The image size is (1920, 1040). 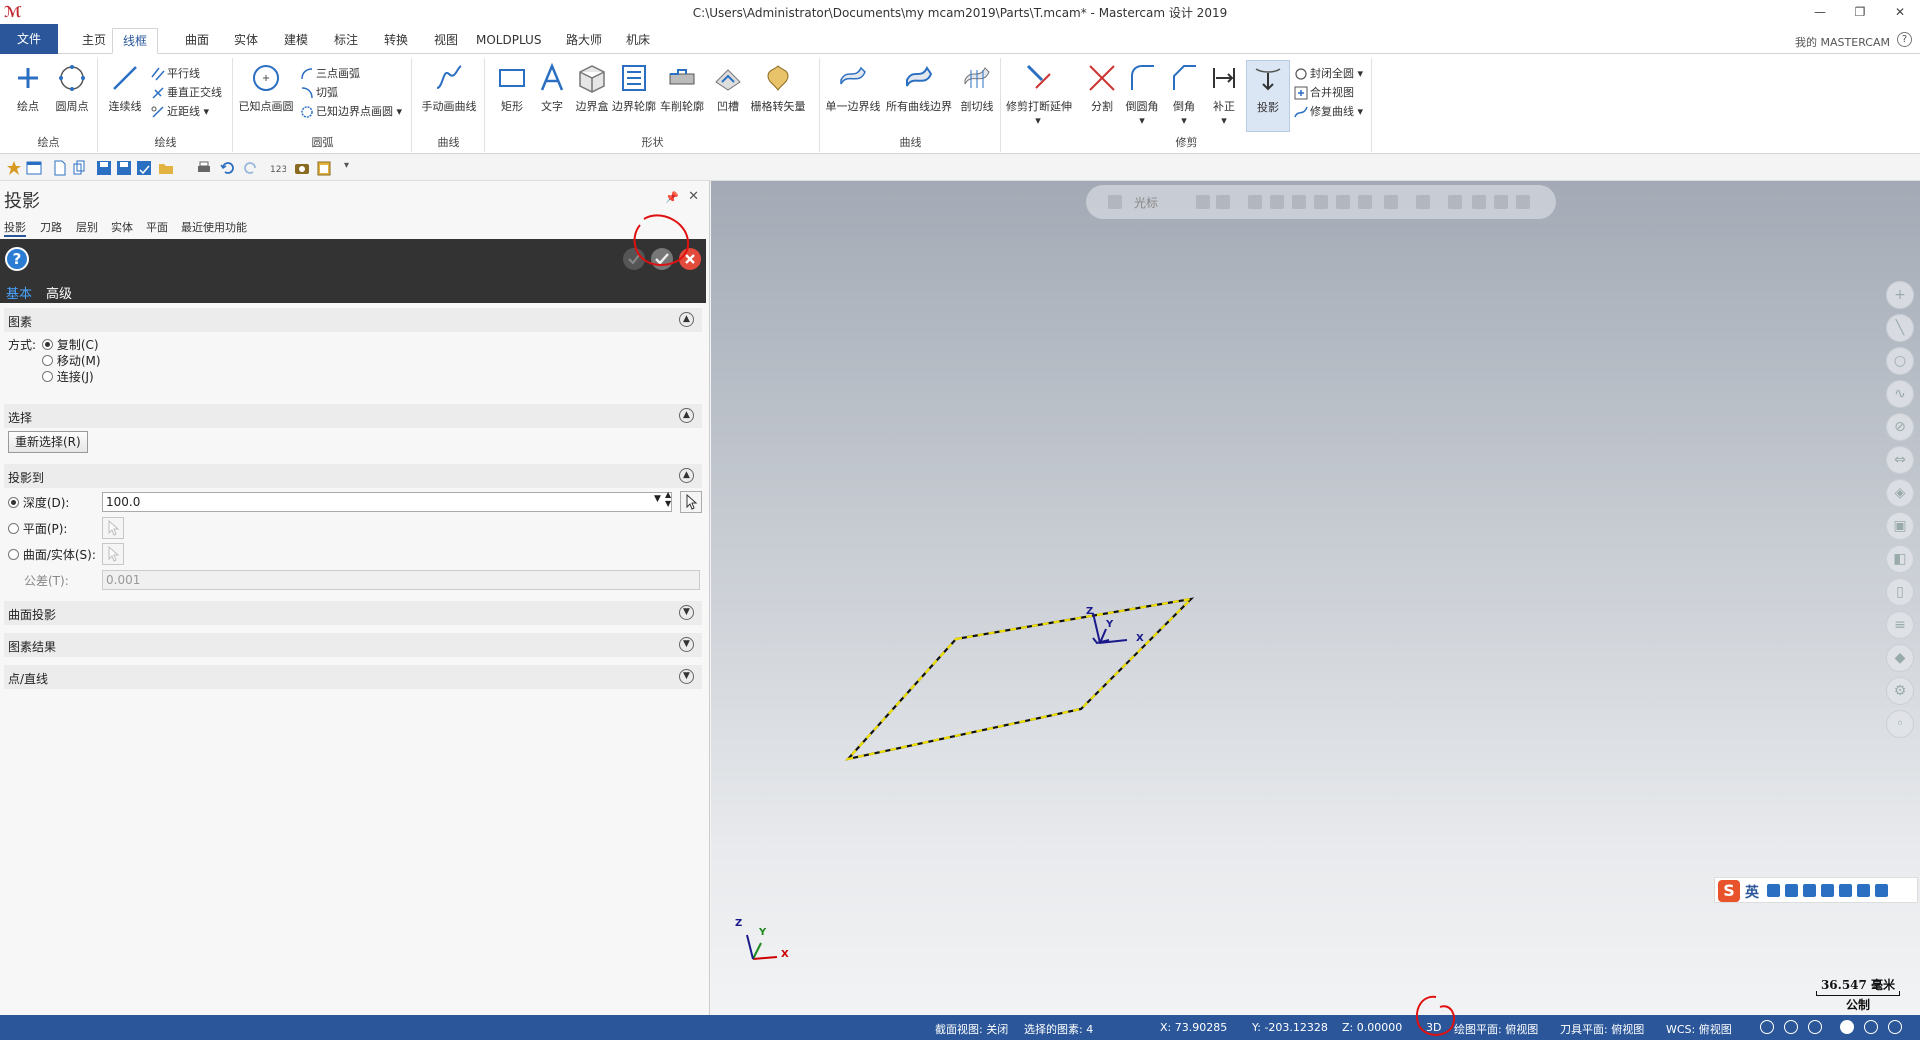 What do you see at coordinates (324, 168) in the screenshot?
I see `clipboard-icon` at bounding box center [324, 168].